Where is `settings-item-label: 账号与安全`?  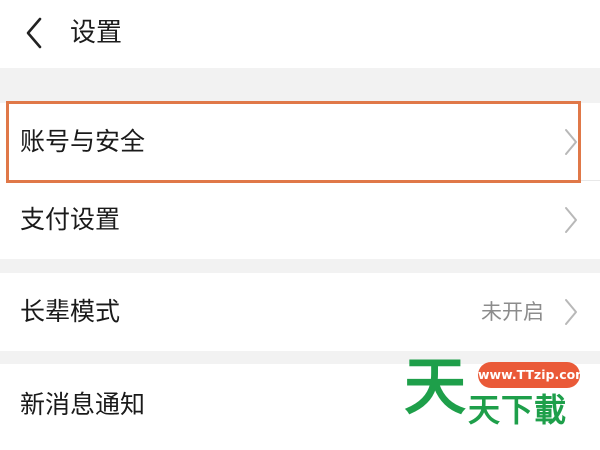 settings-item-label: 账号与安全 is located at coordinates (83, 141).